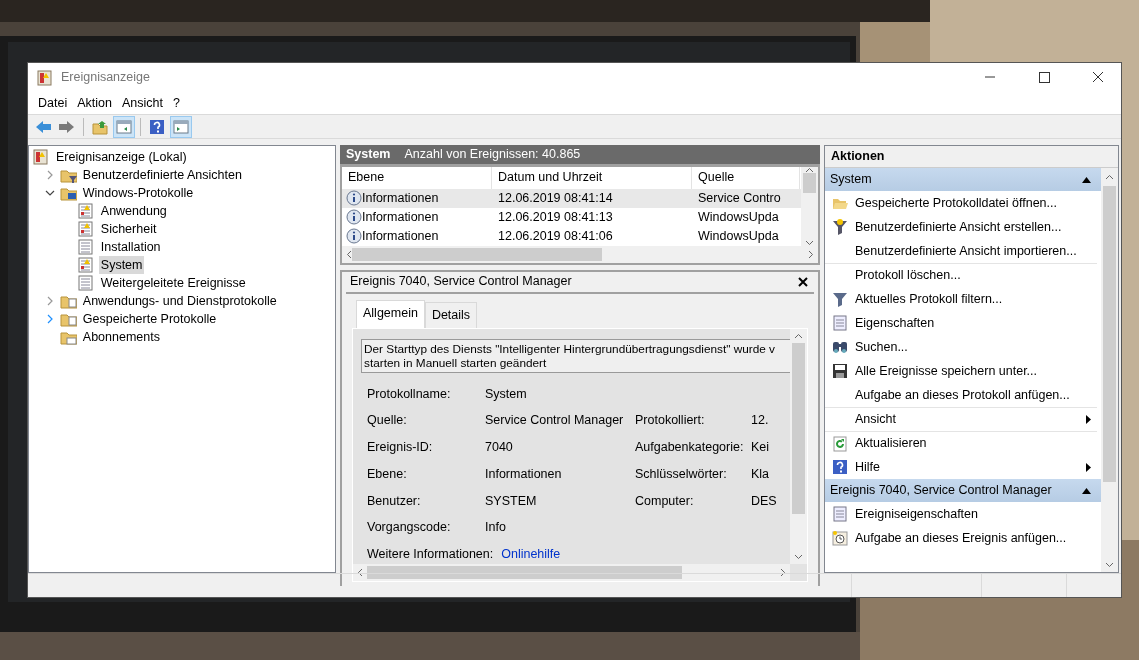  I want to click on tree-item: Installation, so click(130, 247).